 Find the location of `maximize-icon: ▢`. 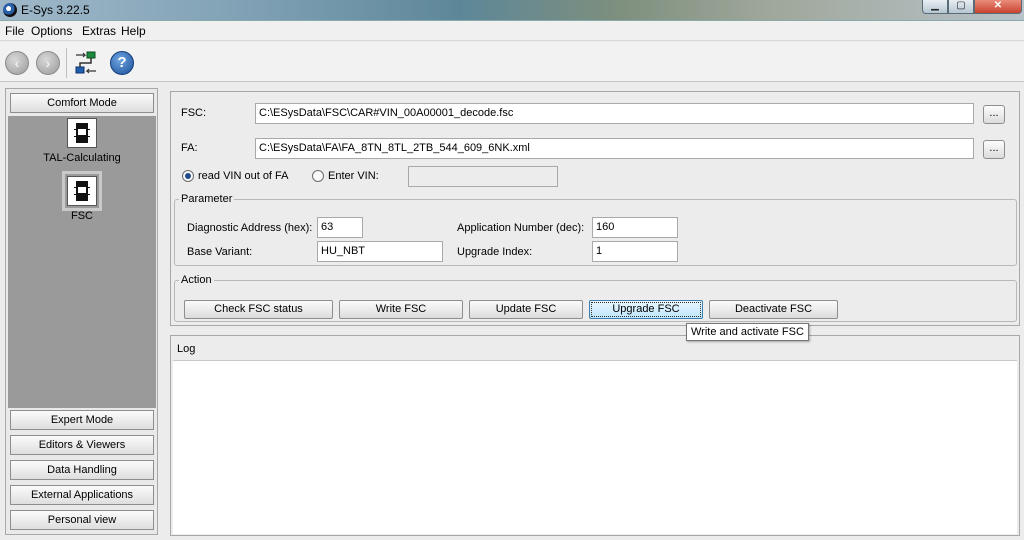

maximize-icon: ▢ is located at coordinates (961, 5).